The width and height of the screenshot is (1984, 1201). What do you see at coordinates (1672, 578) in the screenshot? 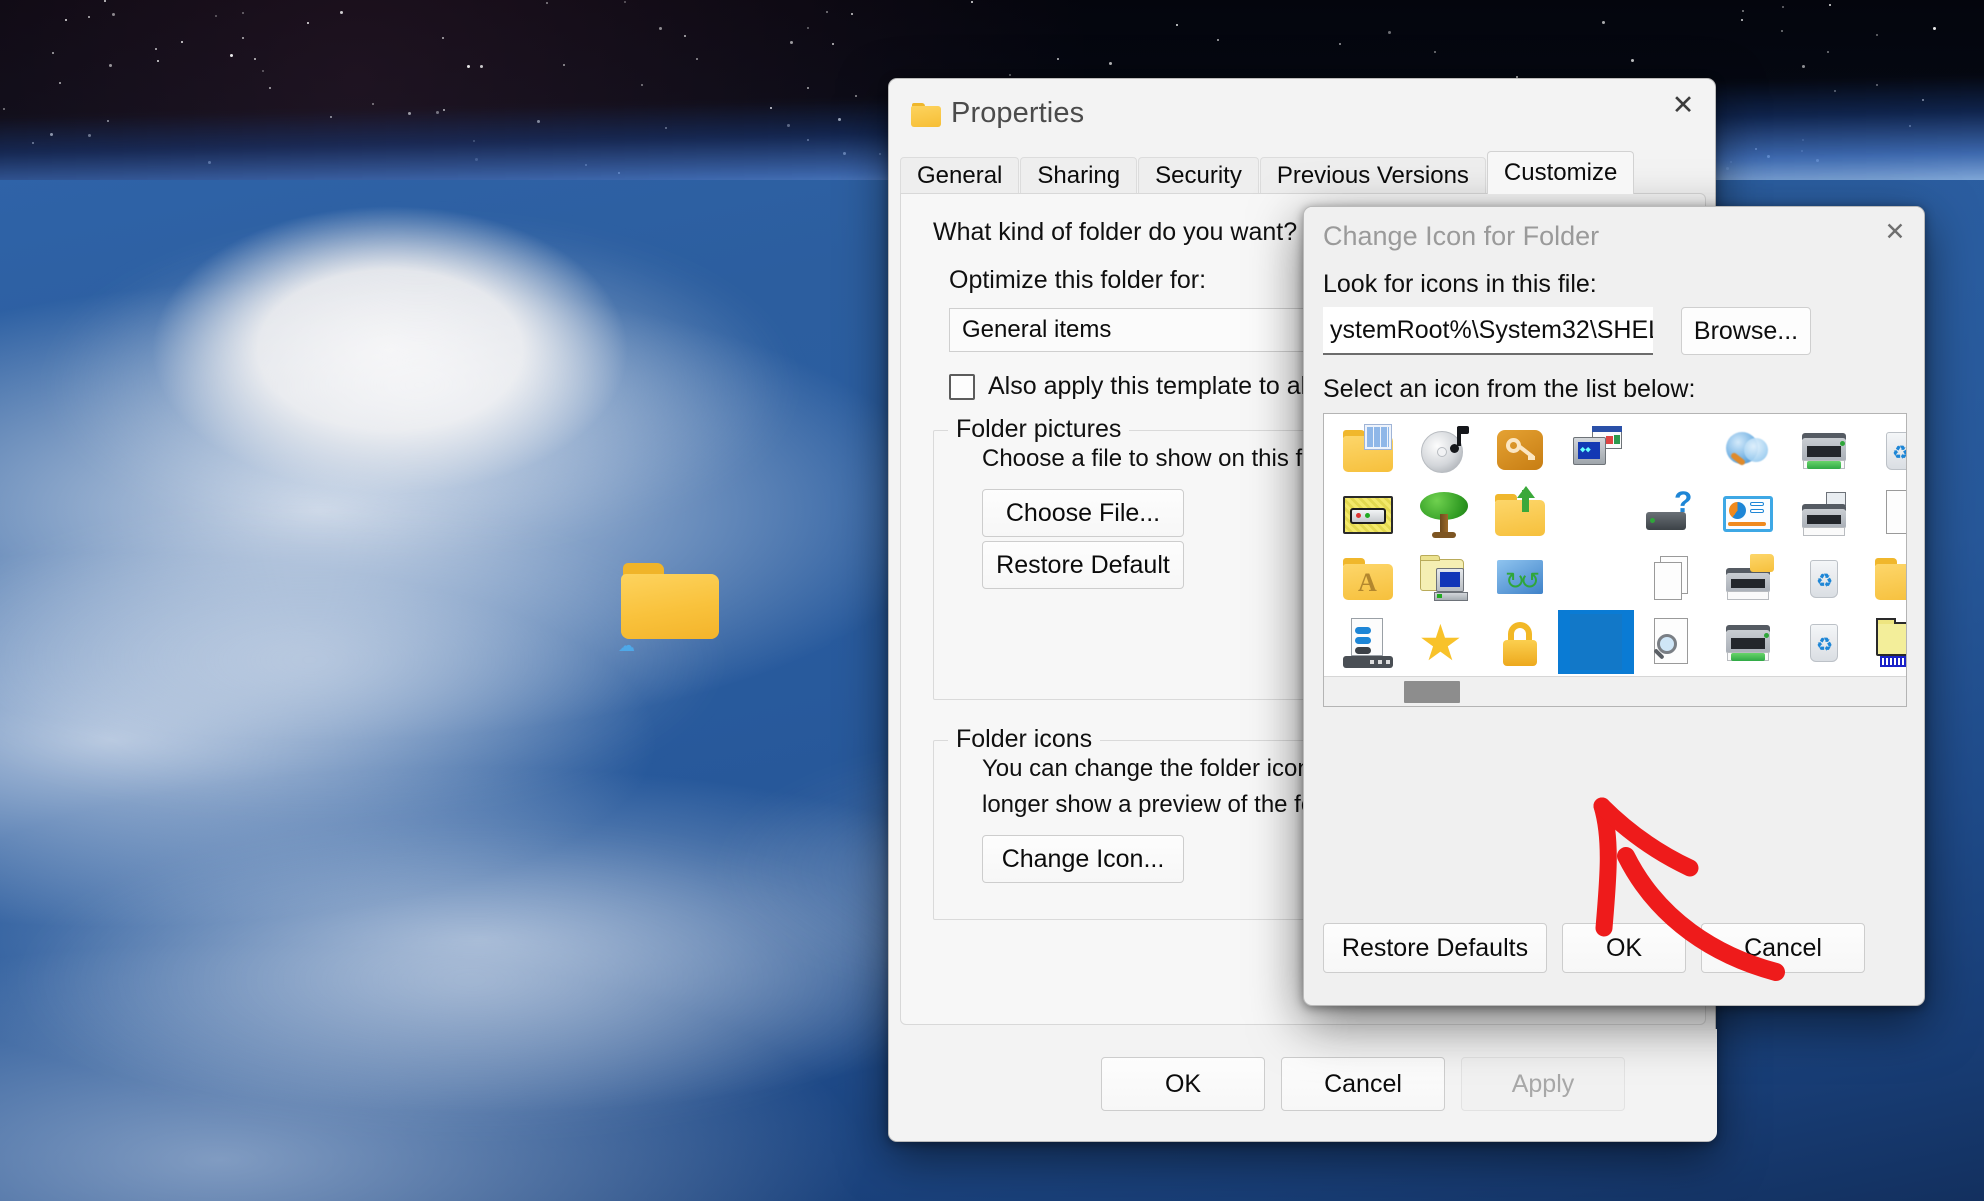
I see `icon-cell-documents-stack-icon` at bounding box center [1672, 578].